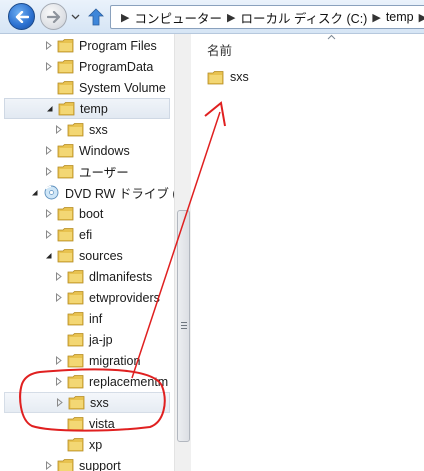 This screenshot has height=471, width=424. I want to click on tree-item-inf: inf, so click(87, 318).